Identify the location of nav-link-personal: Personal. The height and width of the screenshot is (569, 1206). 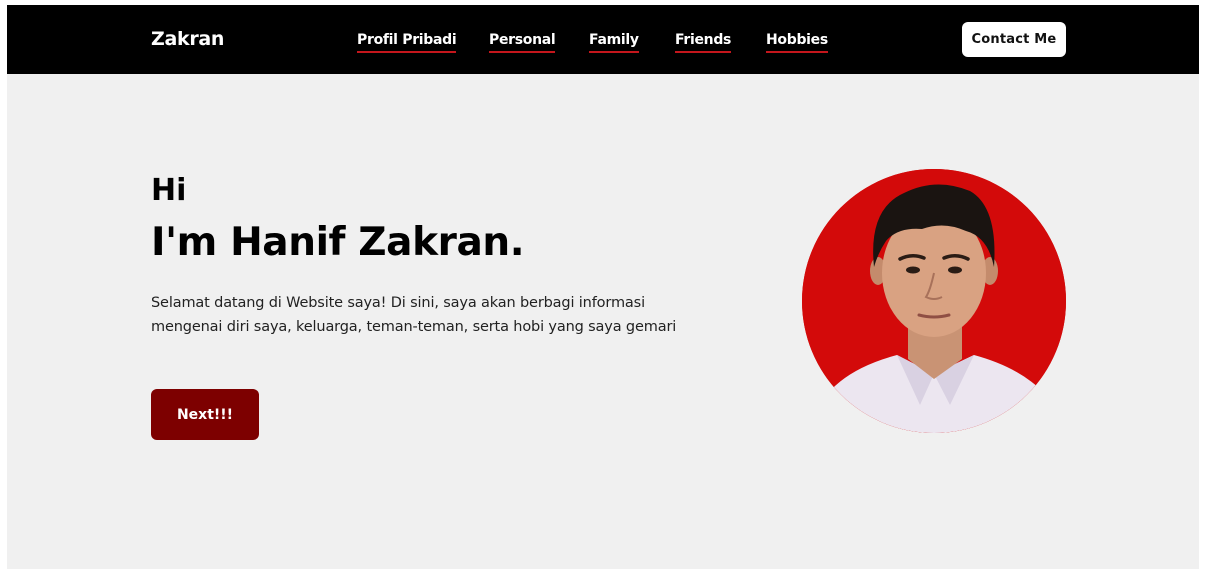
(522, 42).